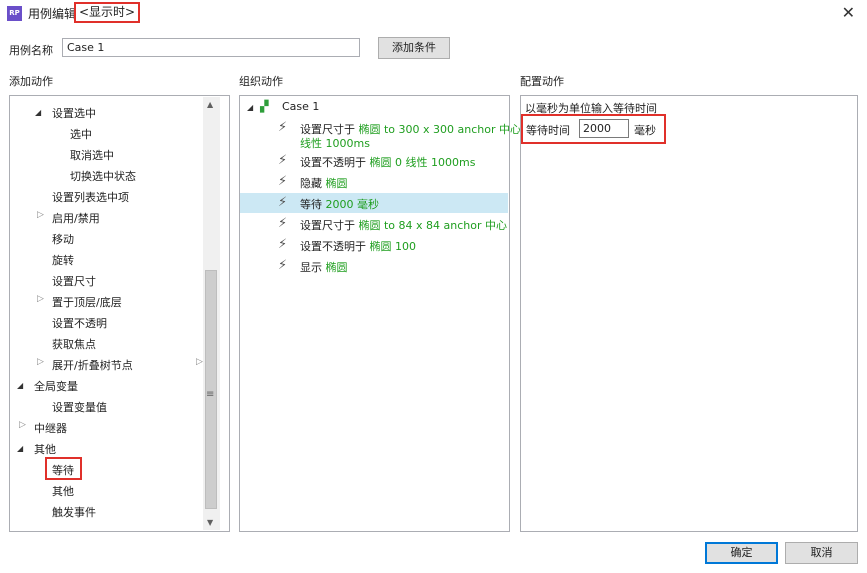 This screenshot has height=573, width=867. What do you see at coordinates (542, 81) in the screenshot?
I see `config-action-heading: 配置动作` at bounding box center [542, 81].